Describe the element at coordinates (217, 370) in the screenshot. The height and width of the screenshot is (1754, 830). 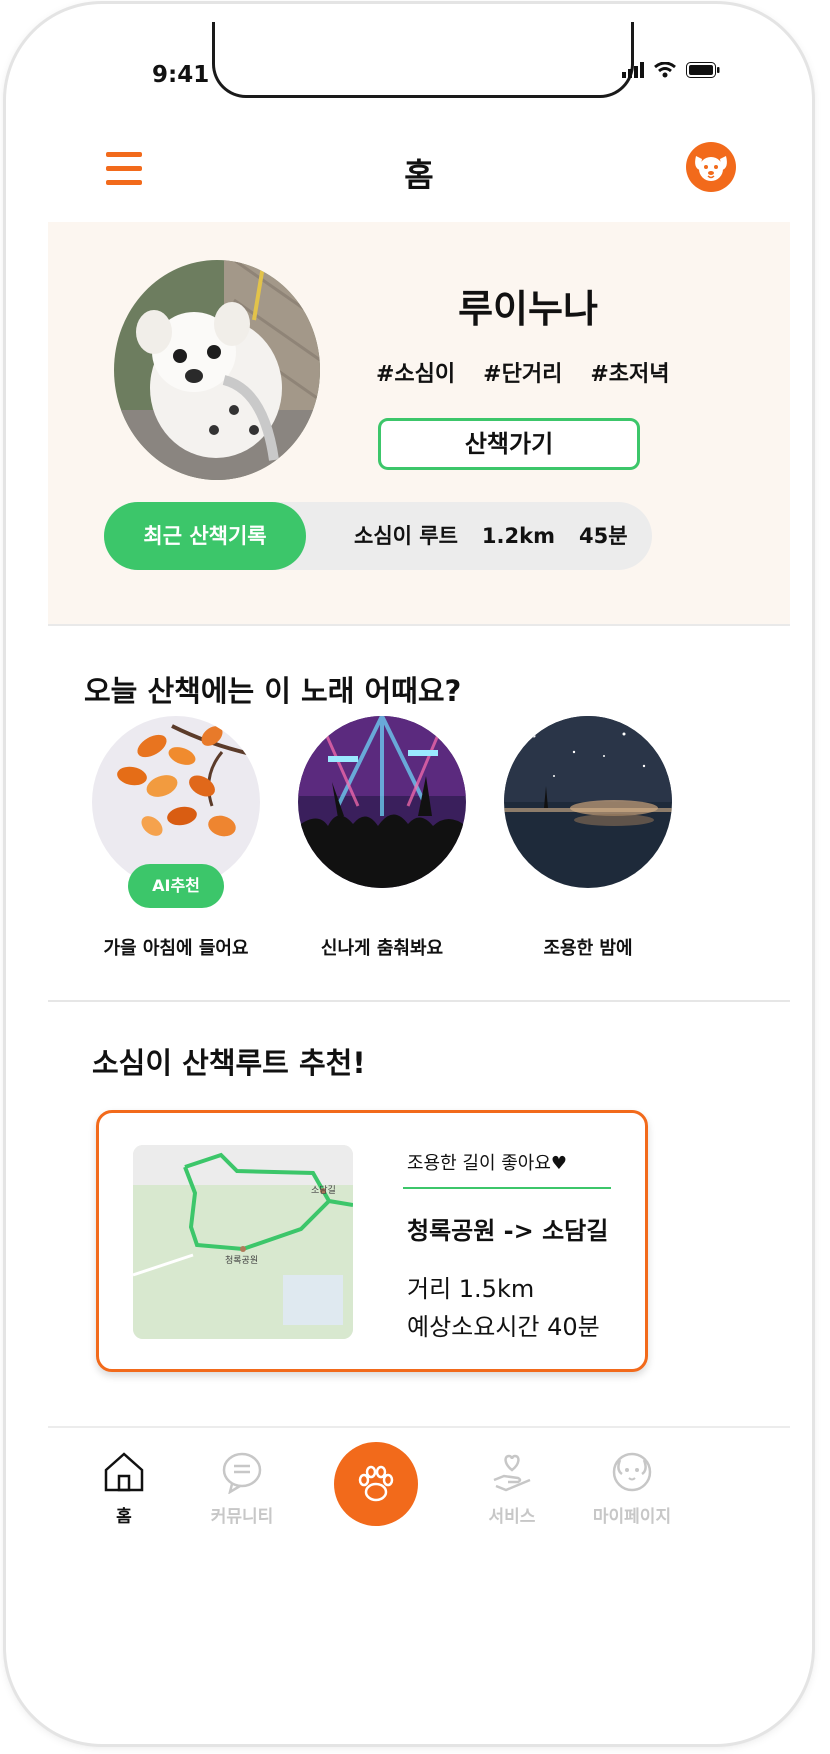
I see `dog-photo` at that location.